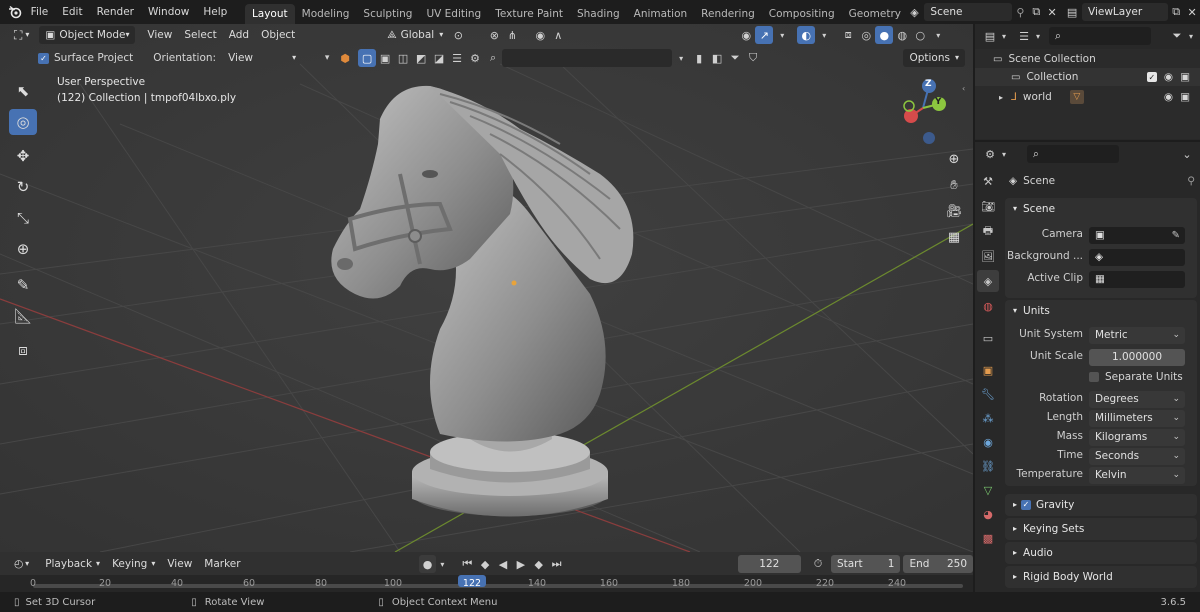 The width and height of the screenshot is (1200, 612). Describe the element at coordinates (72, 564) in the screenshot. I see `menu-playback: Playback ▾` at that location.